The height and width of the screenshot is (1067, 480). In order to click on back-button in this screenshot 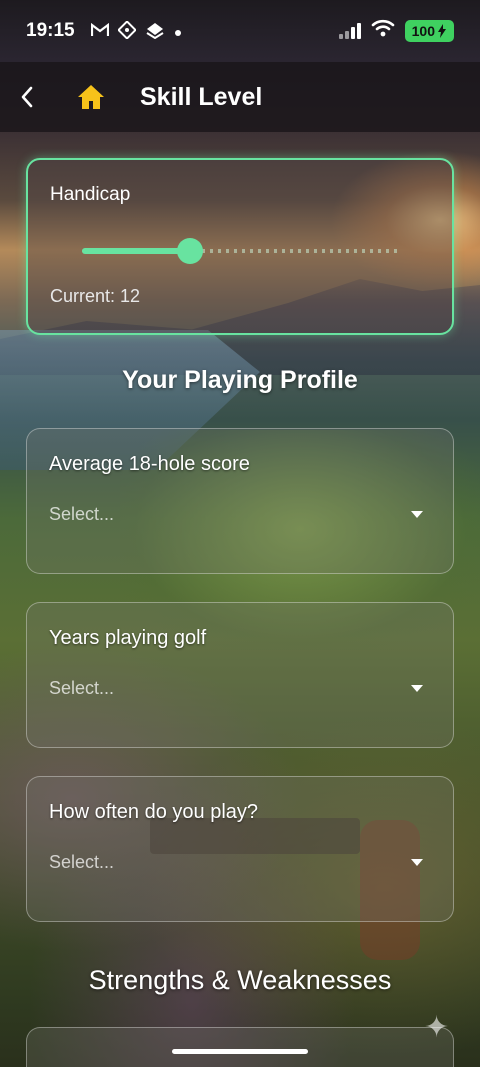, I will do `click(27, 97)`.